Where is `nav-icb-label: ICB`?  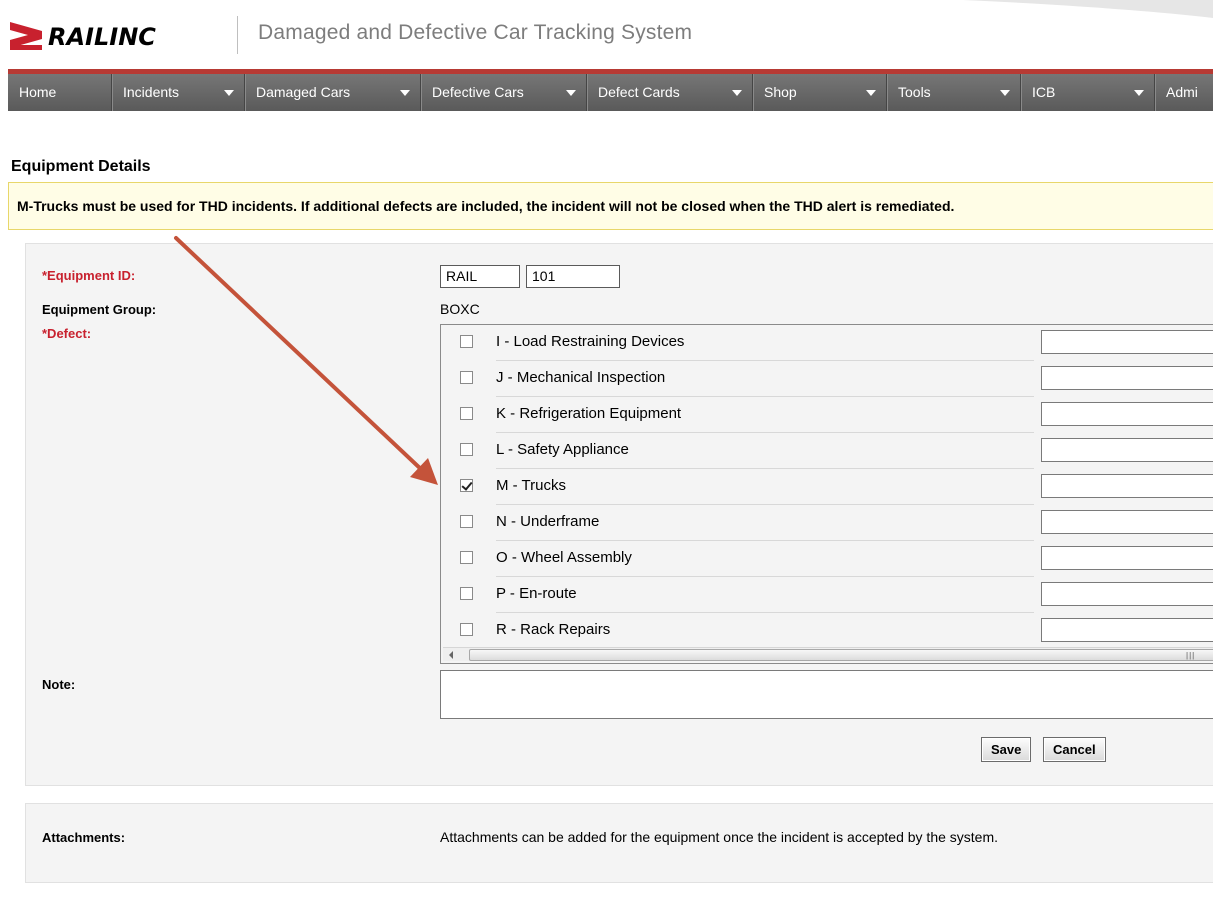
nav-icb-label: ICB is located at coordinates (1044, 92).